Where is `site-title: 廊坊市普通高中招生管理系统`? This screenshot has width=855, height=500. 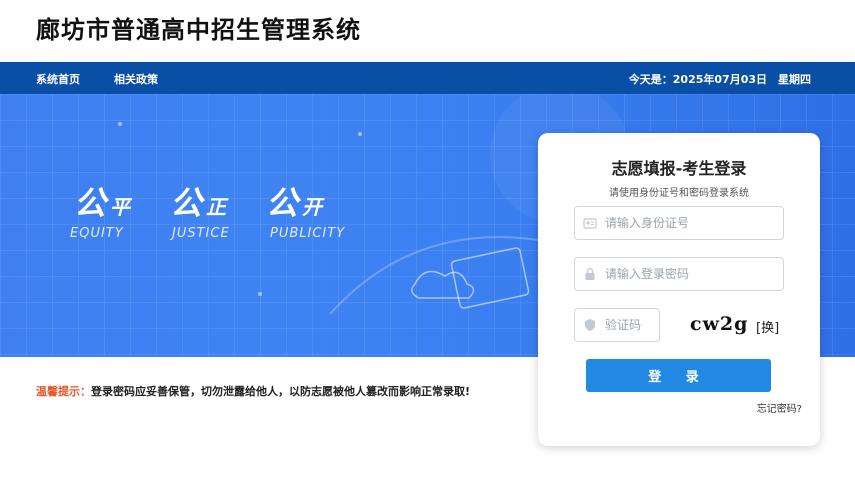 site-title: 廊坊市普通高中招生管理系统 is located at coordinates (198, 30).